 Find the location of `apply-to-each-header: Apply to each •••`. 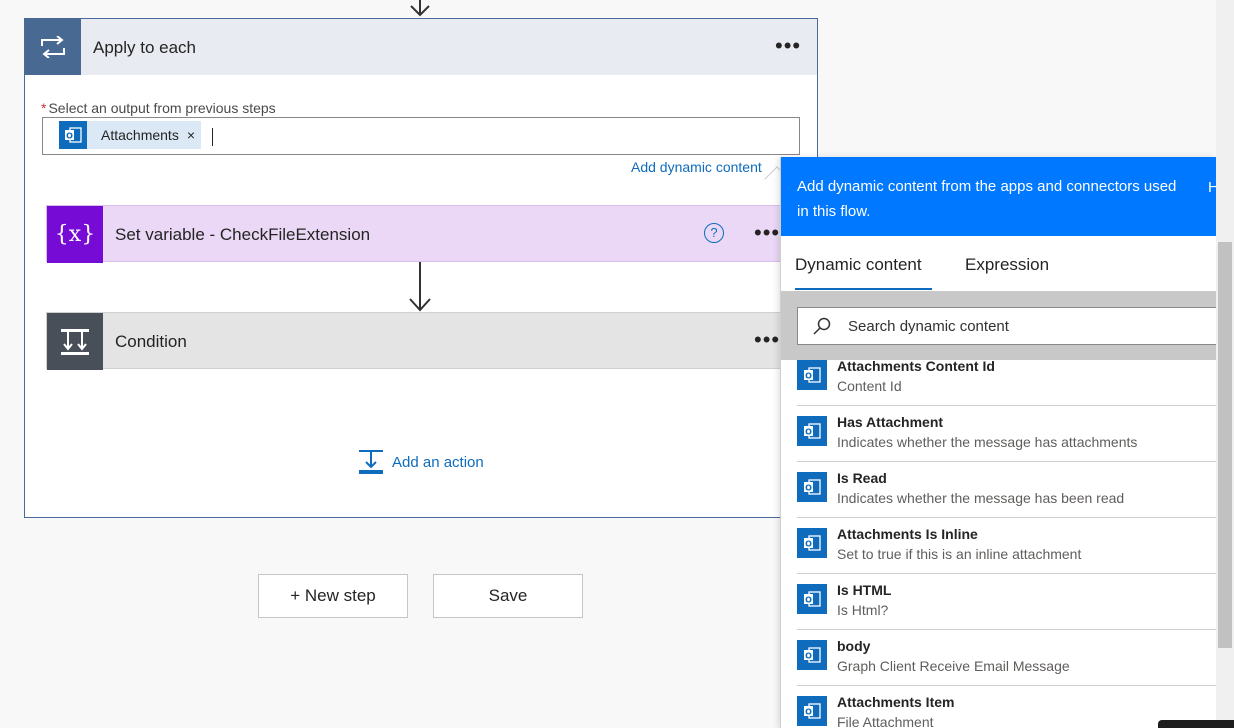

apply-to-each-header: Apply to each ••• is located at coordinates (421, 47).